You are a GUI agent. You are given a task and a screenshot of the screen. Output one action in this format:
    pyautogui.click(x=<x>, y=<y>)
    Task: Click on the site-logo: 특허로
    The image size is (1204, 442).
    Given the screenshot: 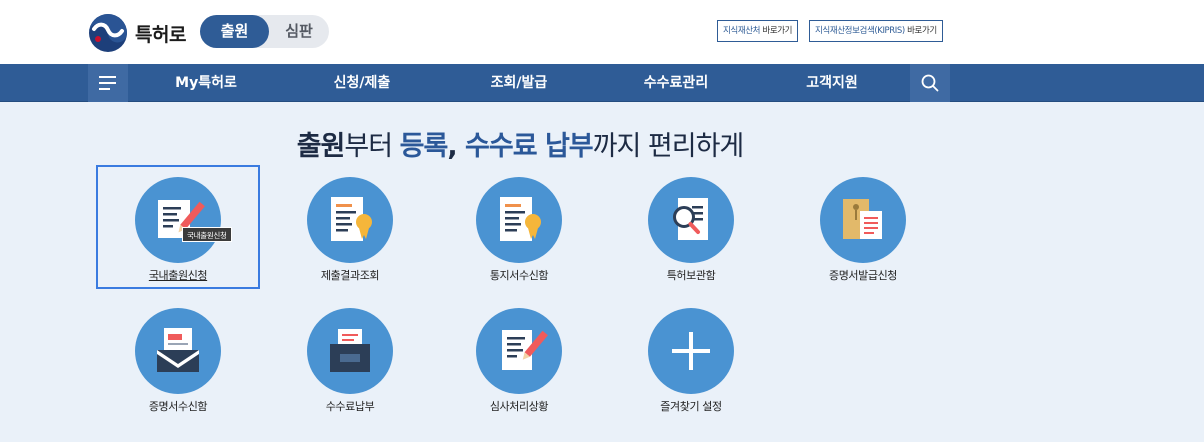 What is the action you would take?
    pyautogui.click(x=137, y=33)
    